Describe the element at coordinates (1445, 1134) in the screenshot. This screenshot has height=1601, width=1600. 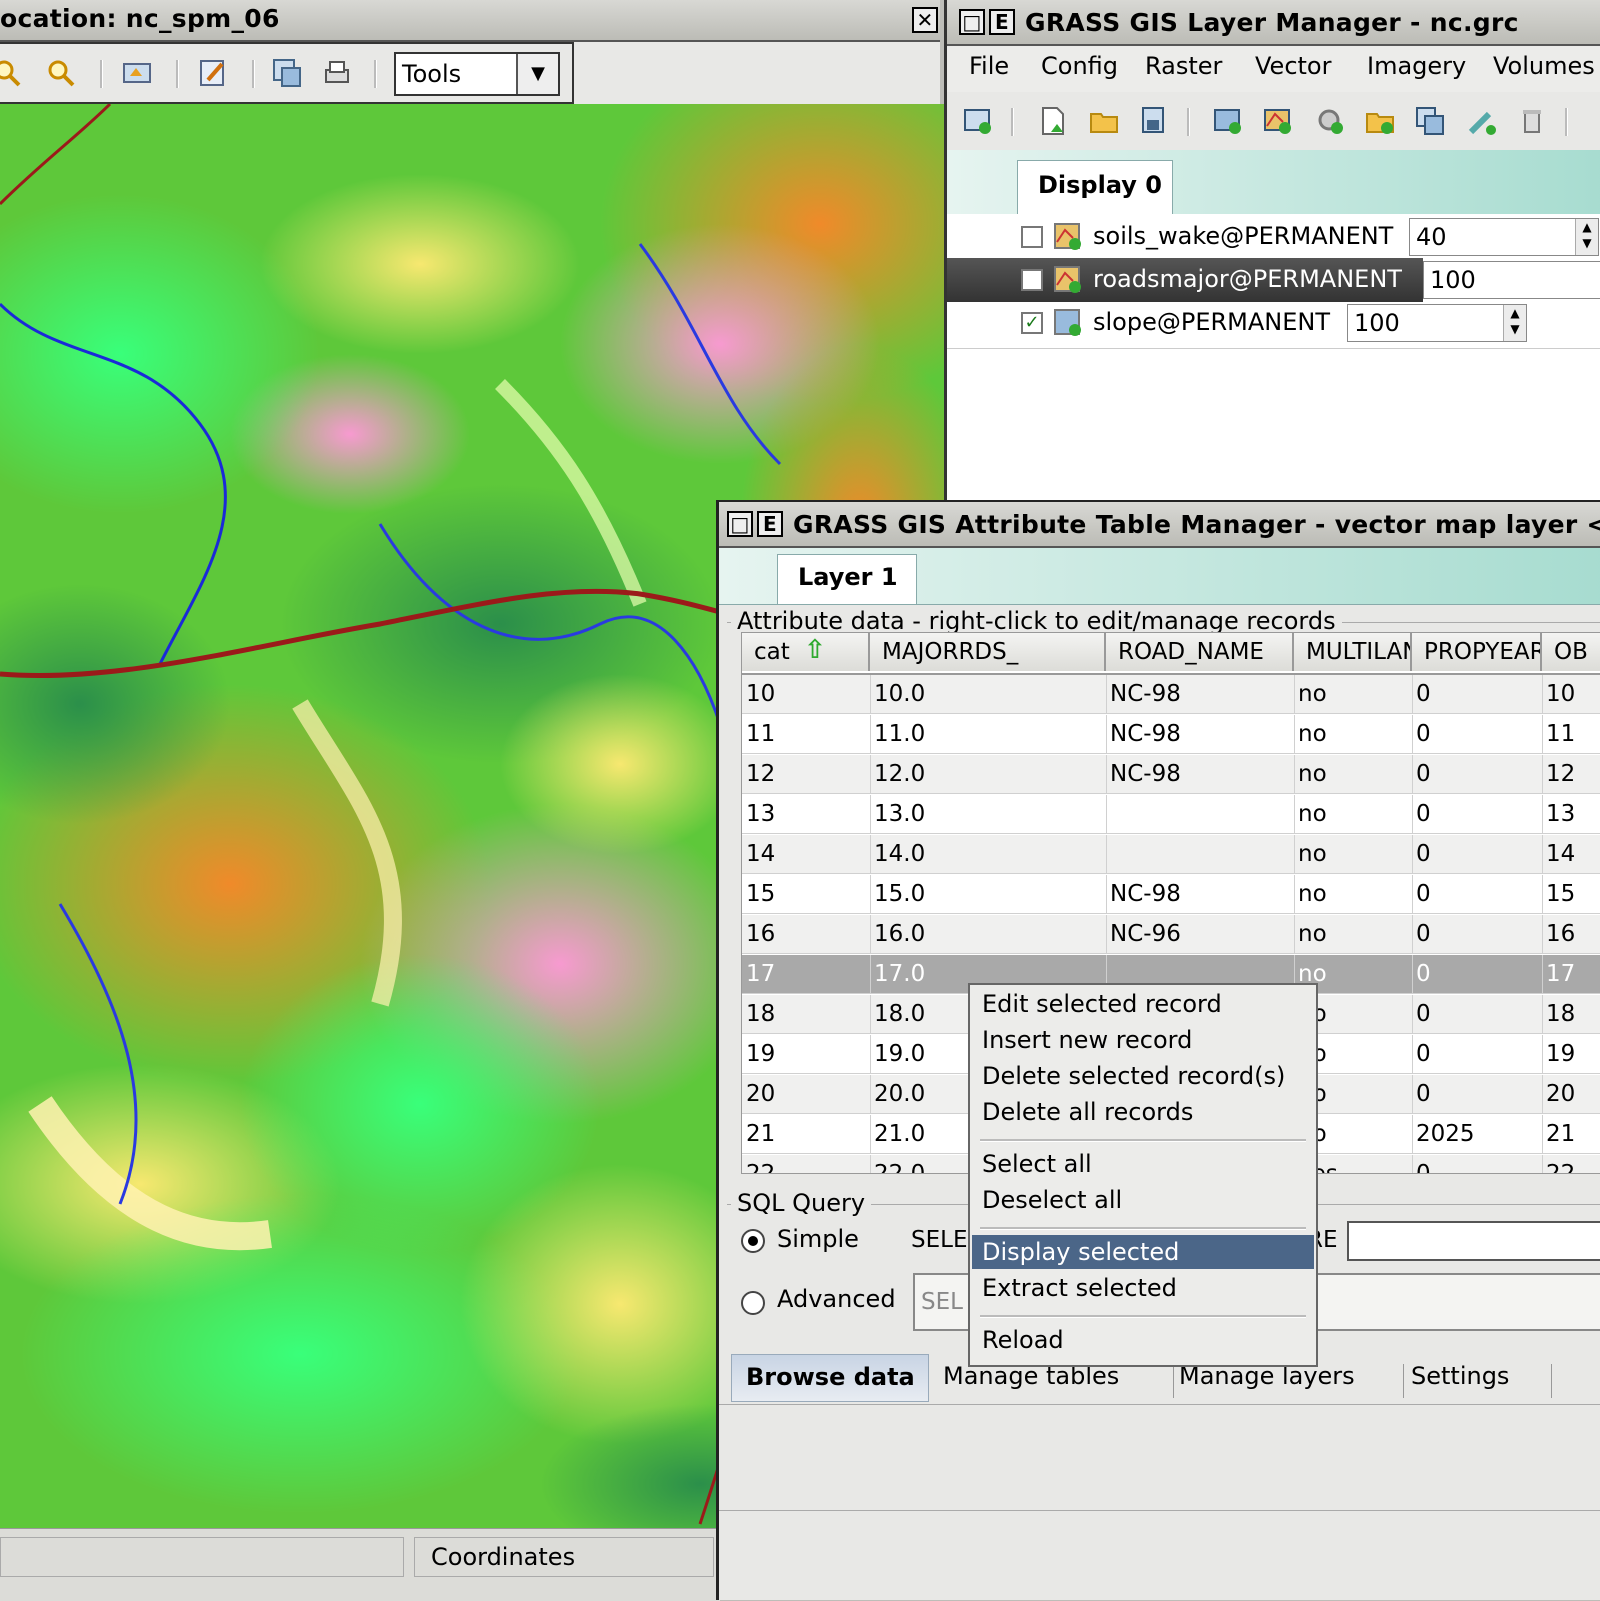
I see `table-cell: 2025` at that location.